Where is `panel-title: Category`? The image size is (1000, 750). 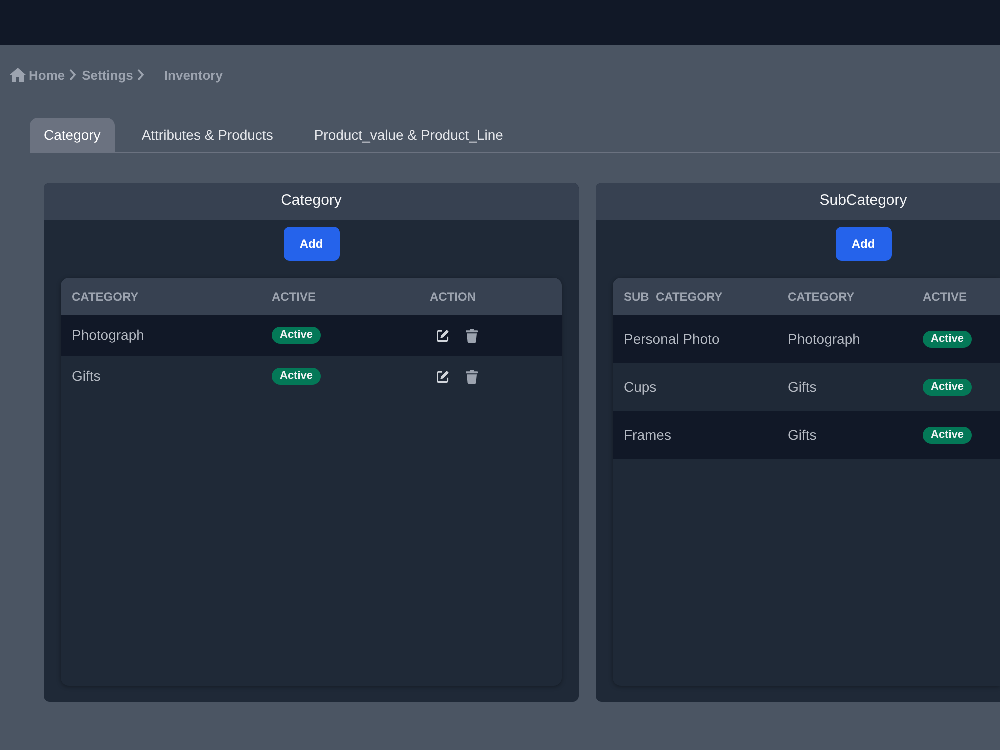
panel-title: Category is located at coordinates (311, 201).